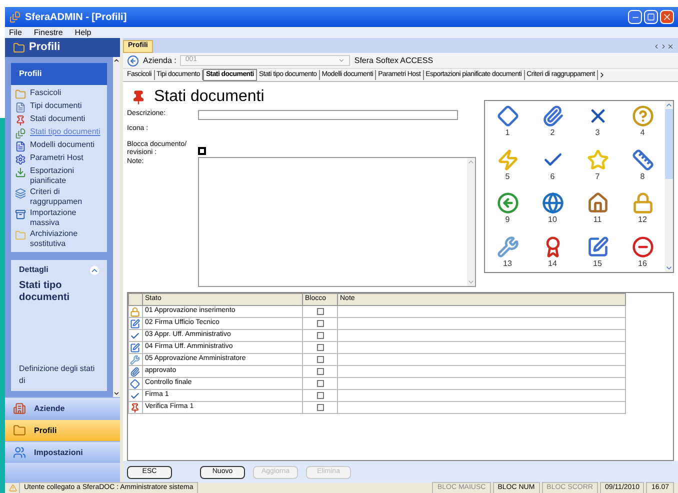 The height and width of the screenshot is (493, 678). Describe the element at coordinates (15, 32) in the screenshot. I see `menu-item: File` at that location.